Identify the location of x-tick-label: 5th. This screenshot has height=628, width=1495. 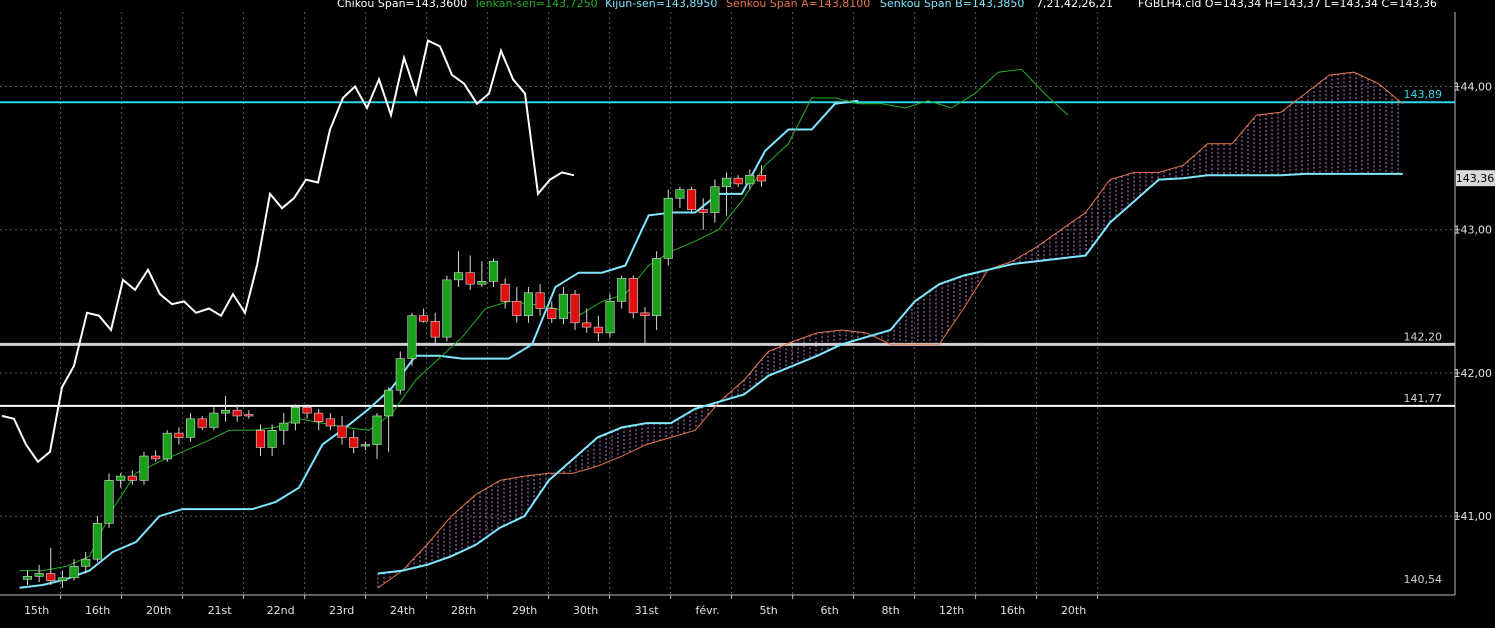
(768, 610).